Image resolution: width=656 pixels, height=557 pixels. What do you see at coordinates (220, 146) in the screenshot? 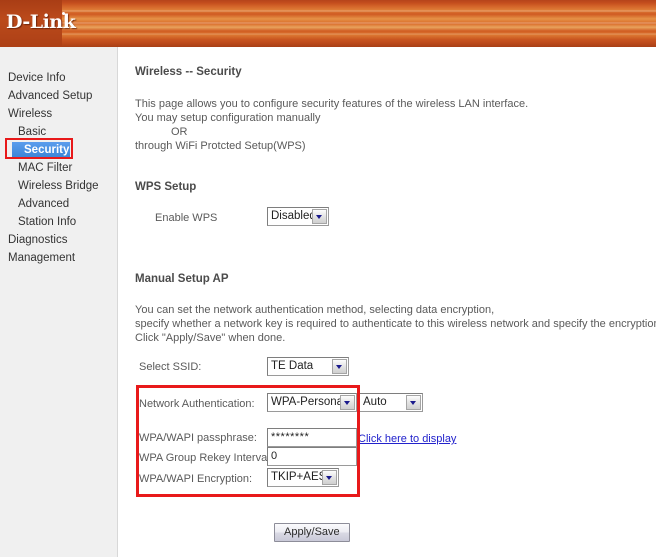
I see `intro-line-4: through WiFi Protcted Setup(WPS)` at bounding box center [220, 146].